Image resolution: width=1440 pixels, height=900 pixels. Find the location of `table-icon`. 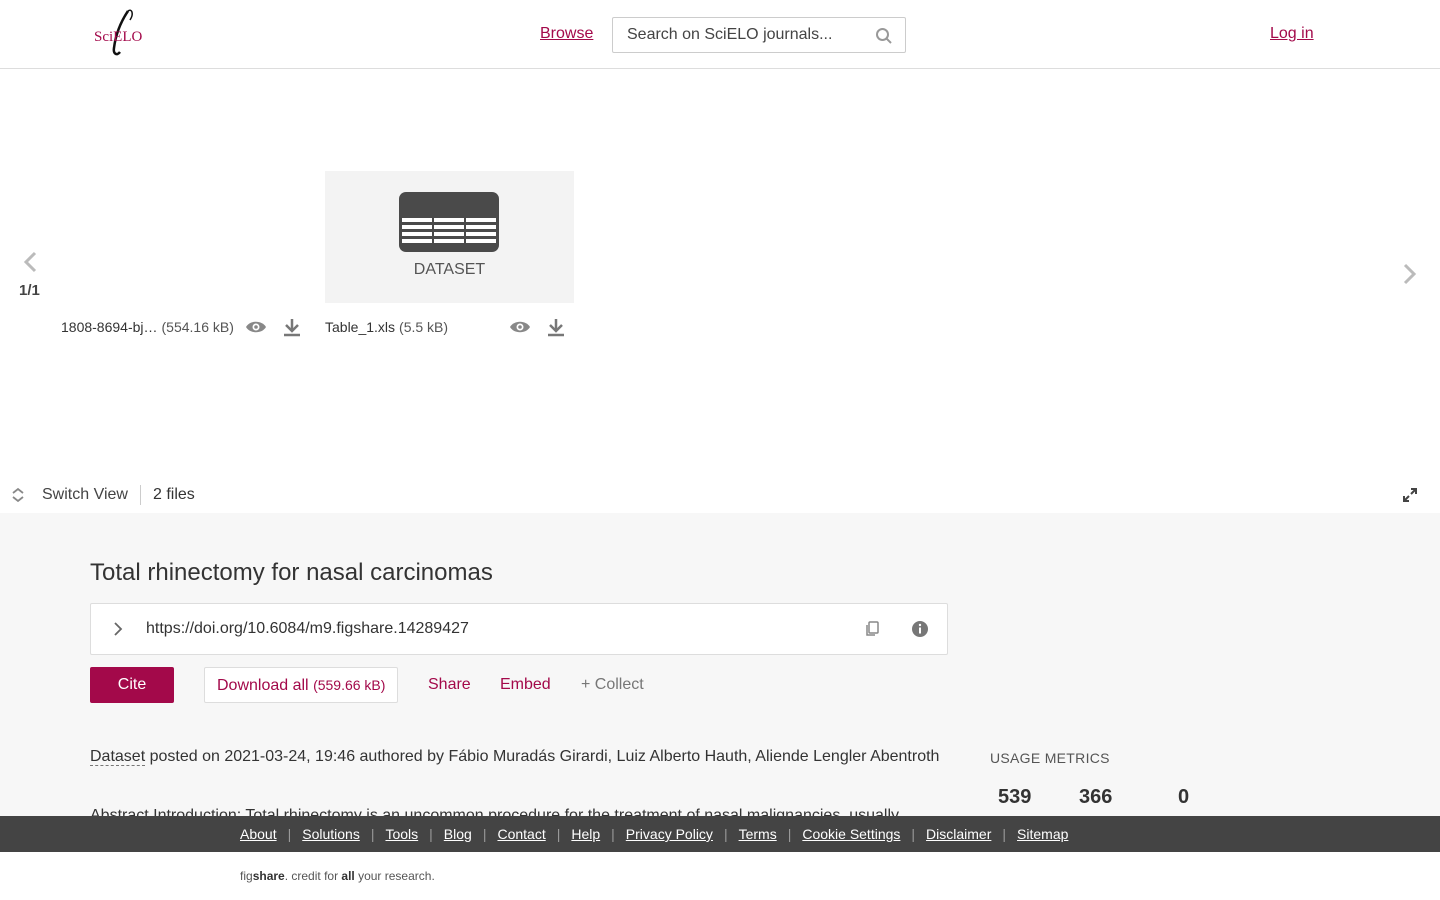

table-icon is located at coordinates (449, 222).